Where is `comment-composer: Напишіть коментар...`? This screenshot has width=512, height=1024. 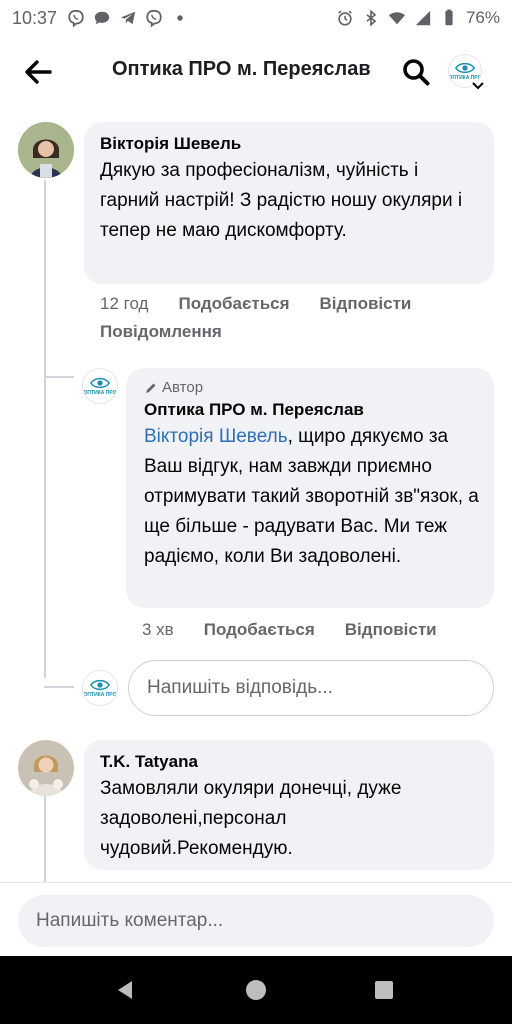 comment-composer: Напишіть коментар... is located at coordinates (256, 919).